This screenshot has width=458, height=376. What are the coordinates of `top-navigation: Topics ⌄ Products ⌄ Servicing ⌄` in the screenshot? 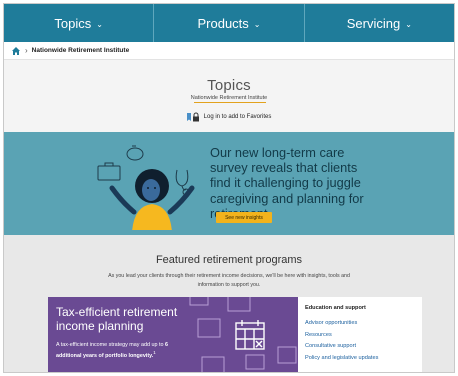 It's located at (229, 23).